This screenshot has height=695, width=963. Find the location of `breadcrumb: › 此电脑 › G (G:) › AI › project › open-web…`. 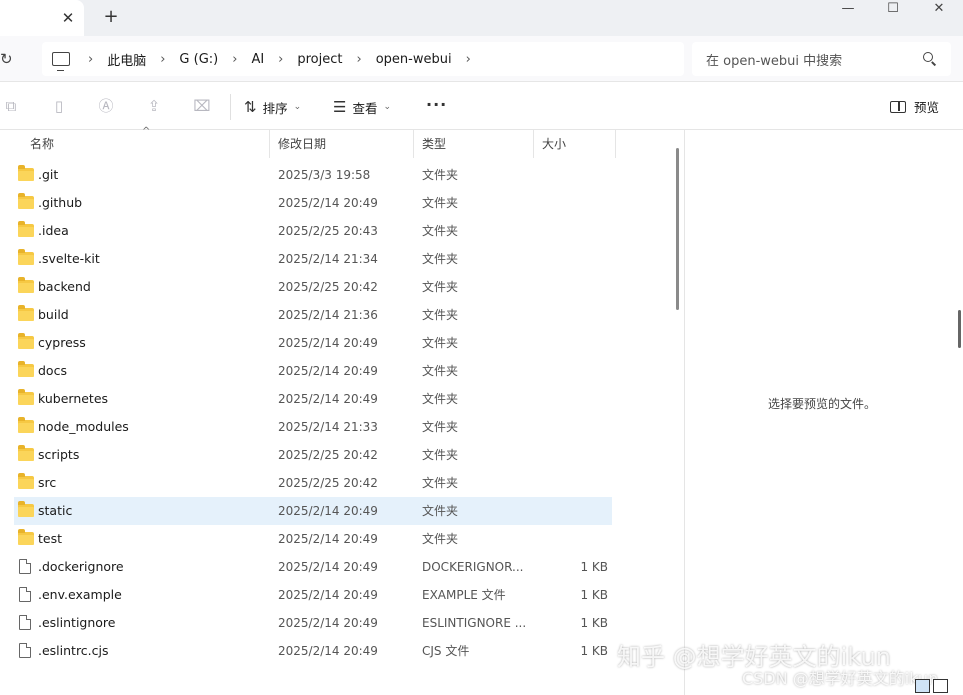

breadcrumb: › 此电脑 › G (G:) › AI › project › open-web… is located at coordinates (363, 59).